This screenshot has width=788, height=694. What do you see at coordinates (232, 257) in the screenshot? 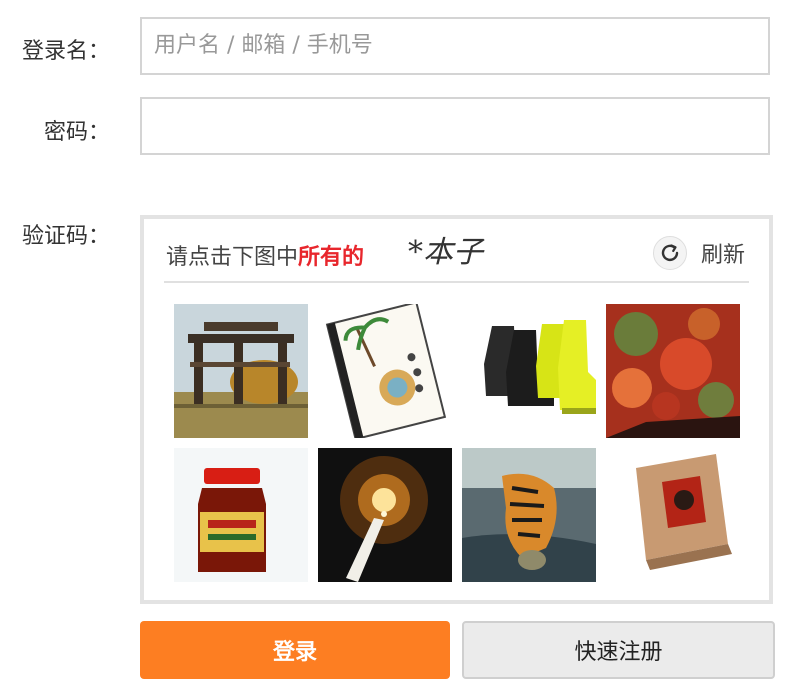
I see `captcha-prompt-prefix: 请点击下图中` at bounding box center [232, 257].